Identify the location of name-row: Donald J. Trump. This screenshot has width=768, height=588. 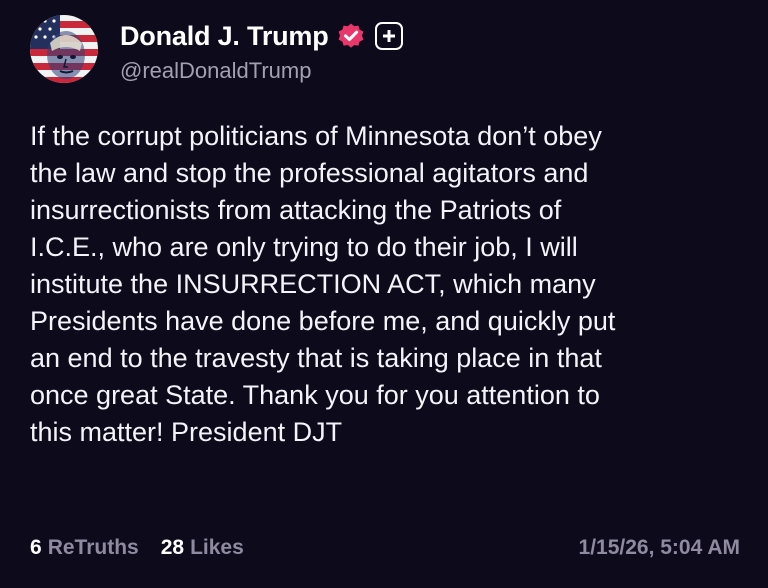
(261, 36).